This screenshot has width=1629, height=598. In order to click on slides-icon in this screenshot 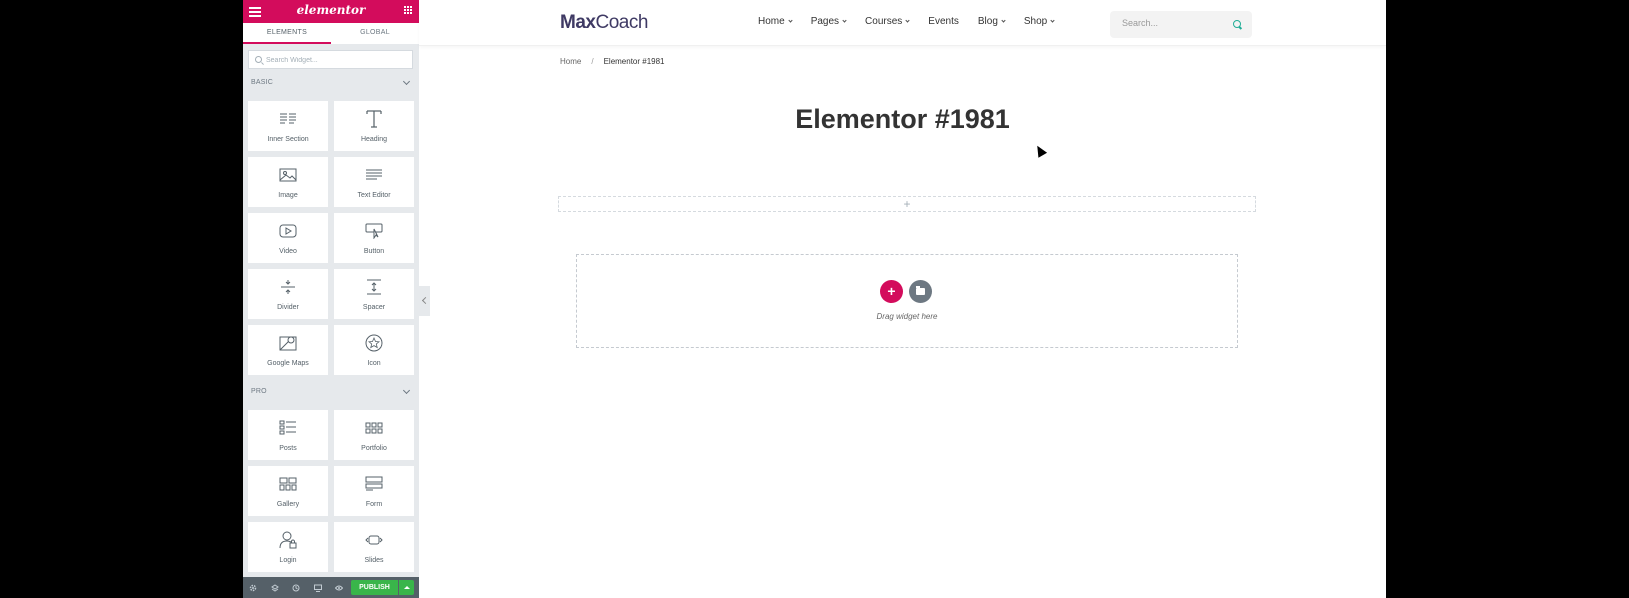, I will do `click(374, 540)`.